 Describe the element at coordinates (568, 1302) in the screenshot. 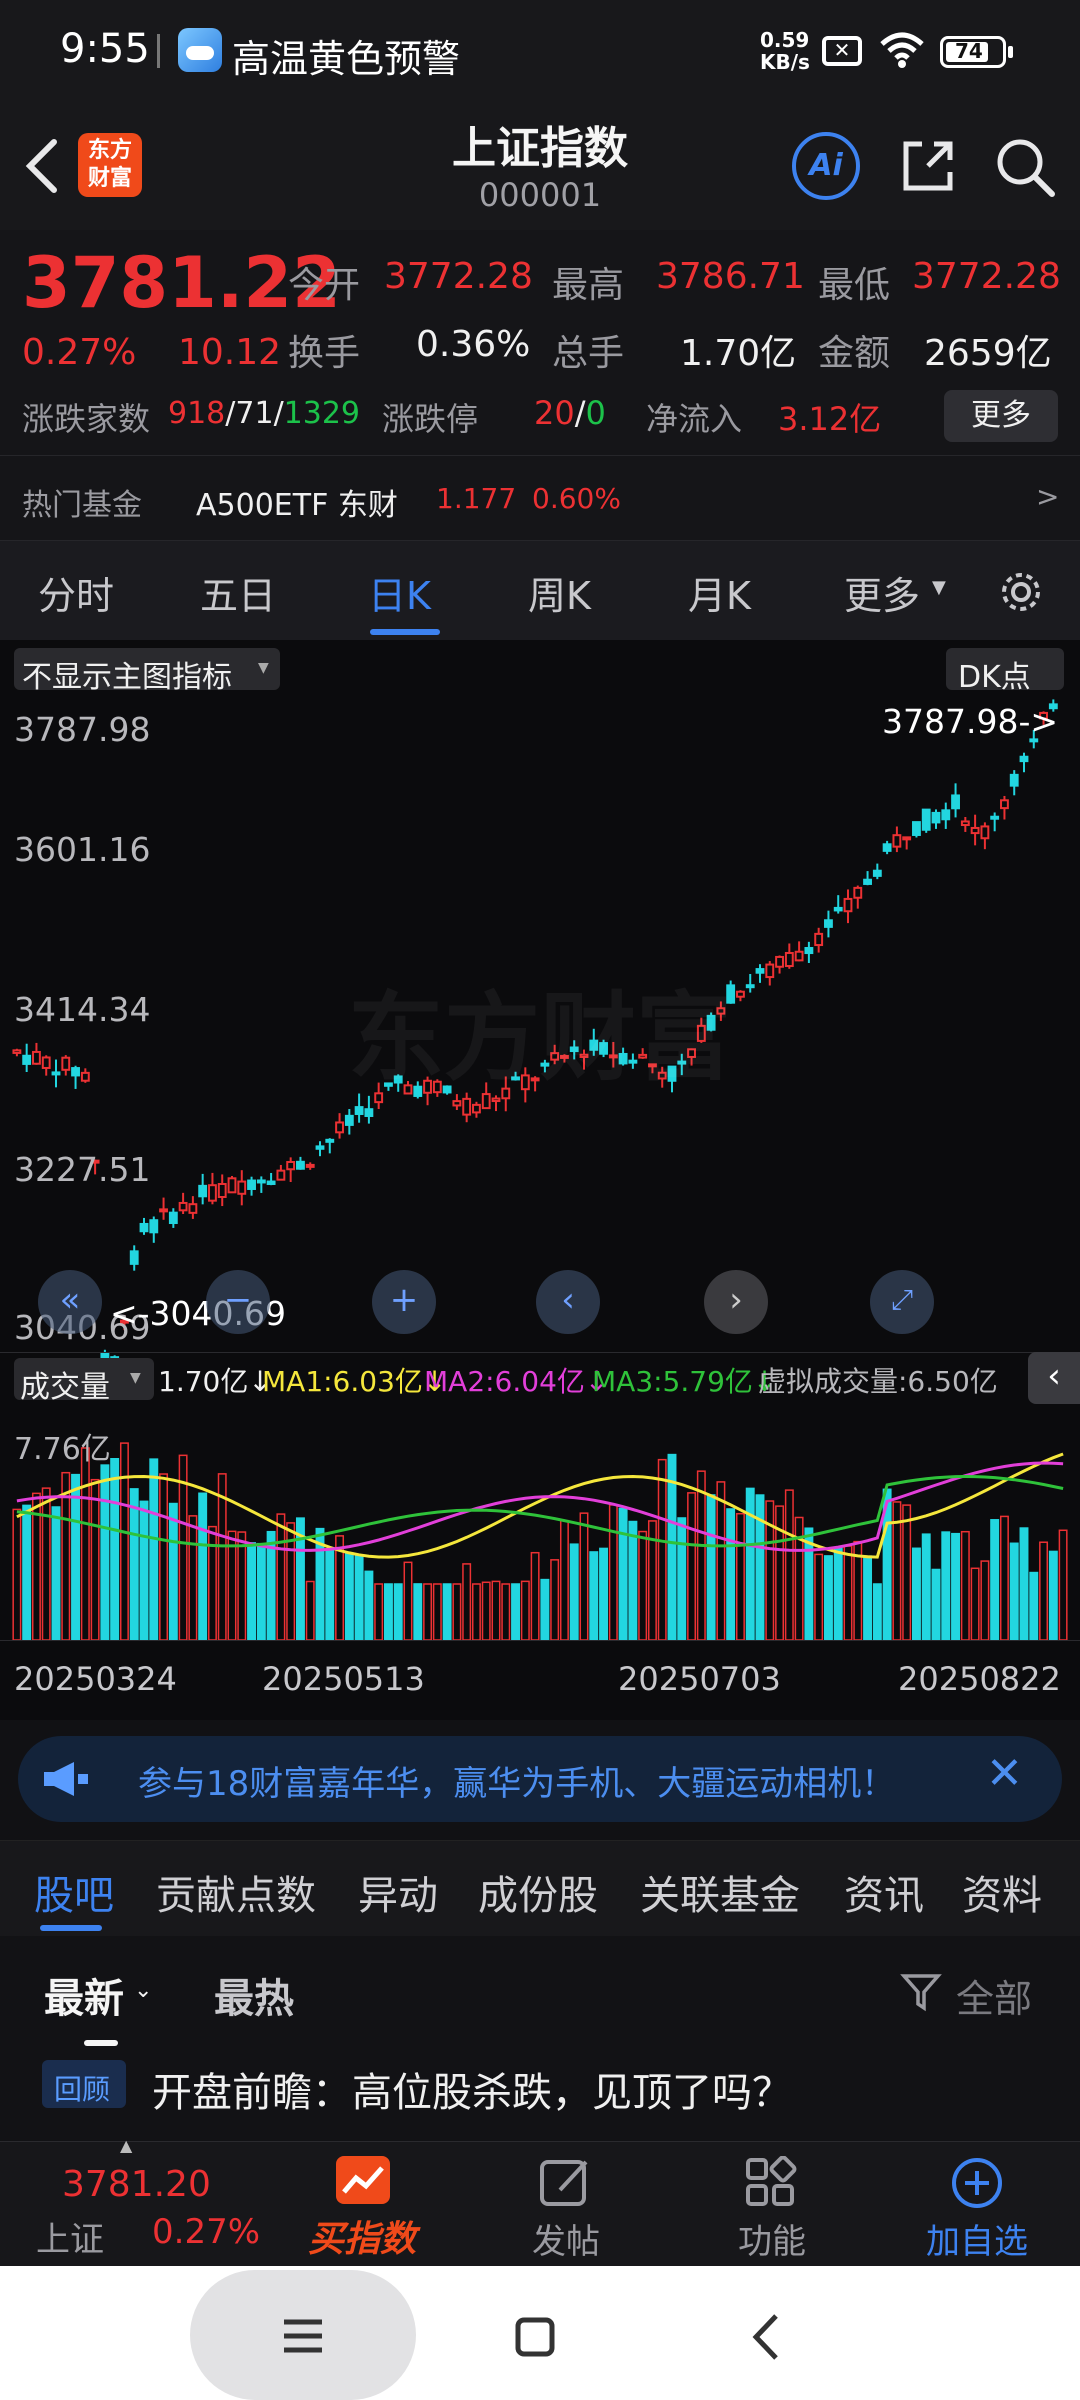

I see `scroll-left-icon: ‹` at that location.